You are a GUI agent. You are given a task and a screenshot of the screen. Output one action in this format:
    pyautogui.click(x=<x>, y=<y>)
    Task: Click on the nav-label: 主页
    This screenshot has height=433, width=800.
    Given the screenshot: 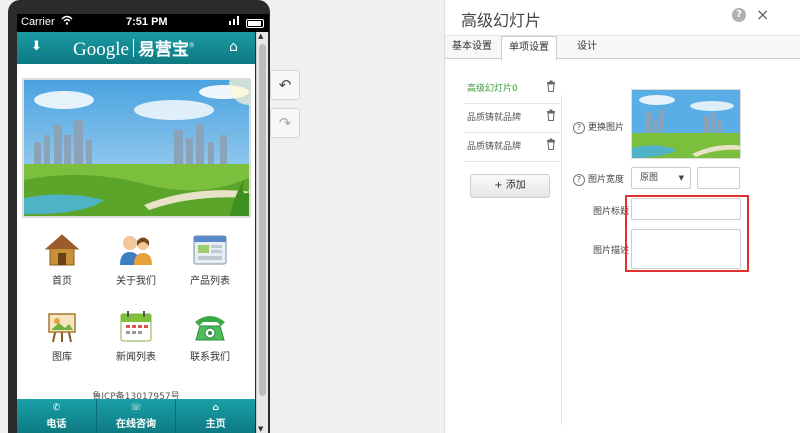 What is the action you would take?
    pyautogui.click(x=215, y=424)
    